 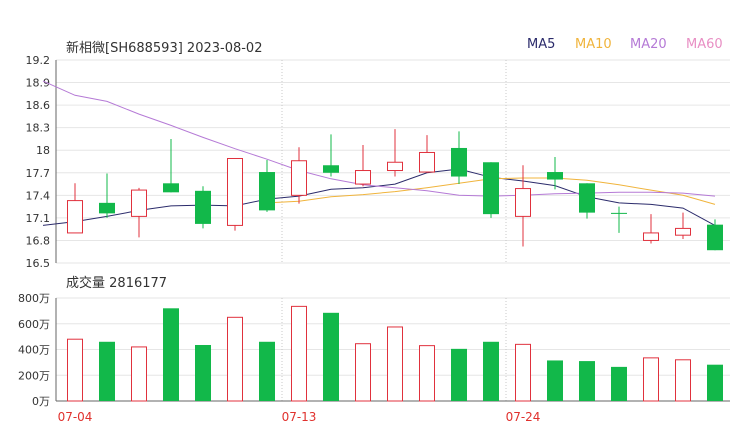 I want to click on price-tick-label: 18, so click(x=43, y=150).